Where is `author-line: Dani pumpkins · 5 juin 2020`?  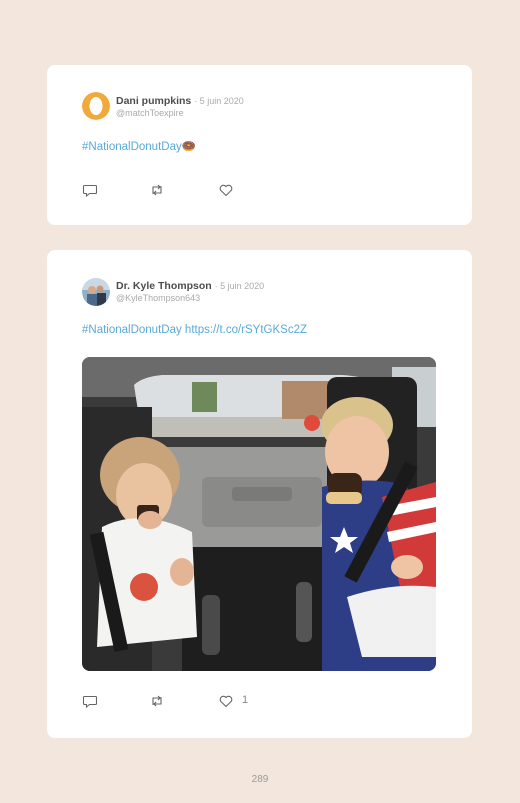 author-line: Dani pumpkins · 5 juin 2020 is located at coordinates (180, 101).